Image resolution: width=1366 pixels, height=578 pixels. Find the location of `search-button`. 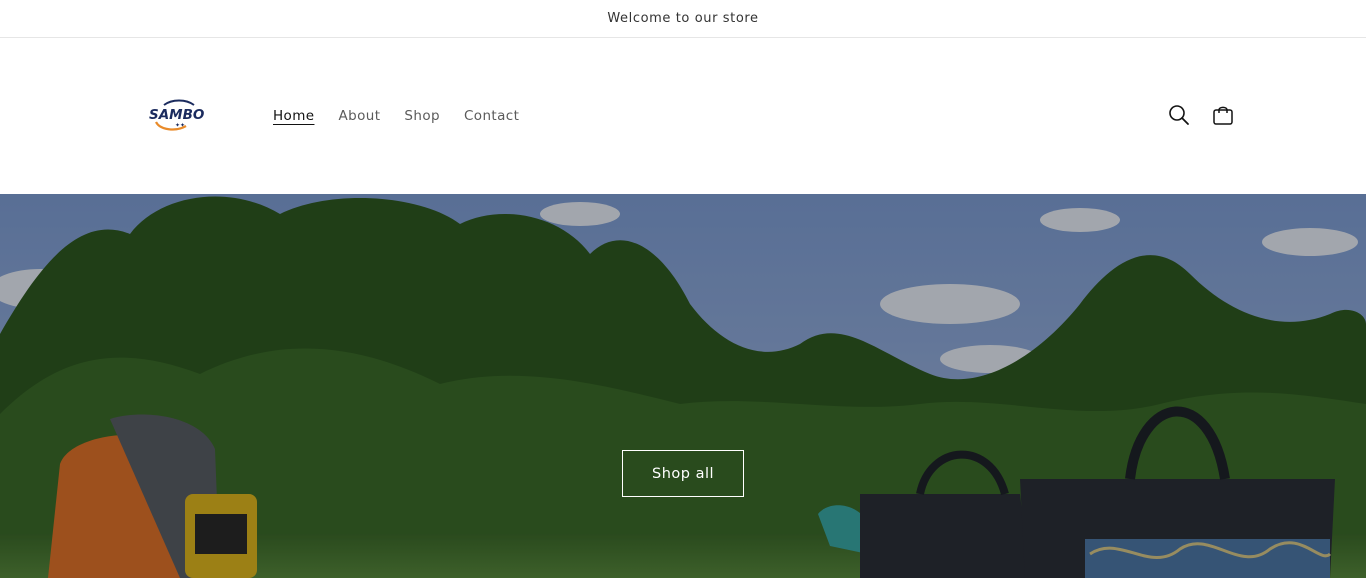

search-button is located at coordinates (1179, 115).